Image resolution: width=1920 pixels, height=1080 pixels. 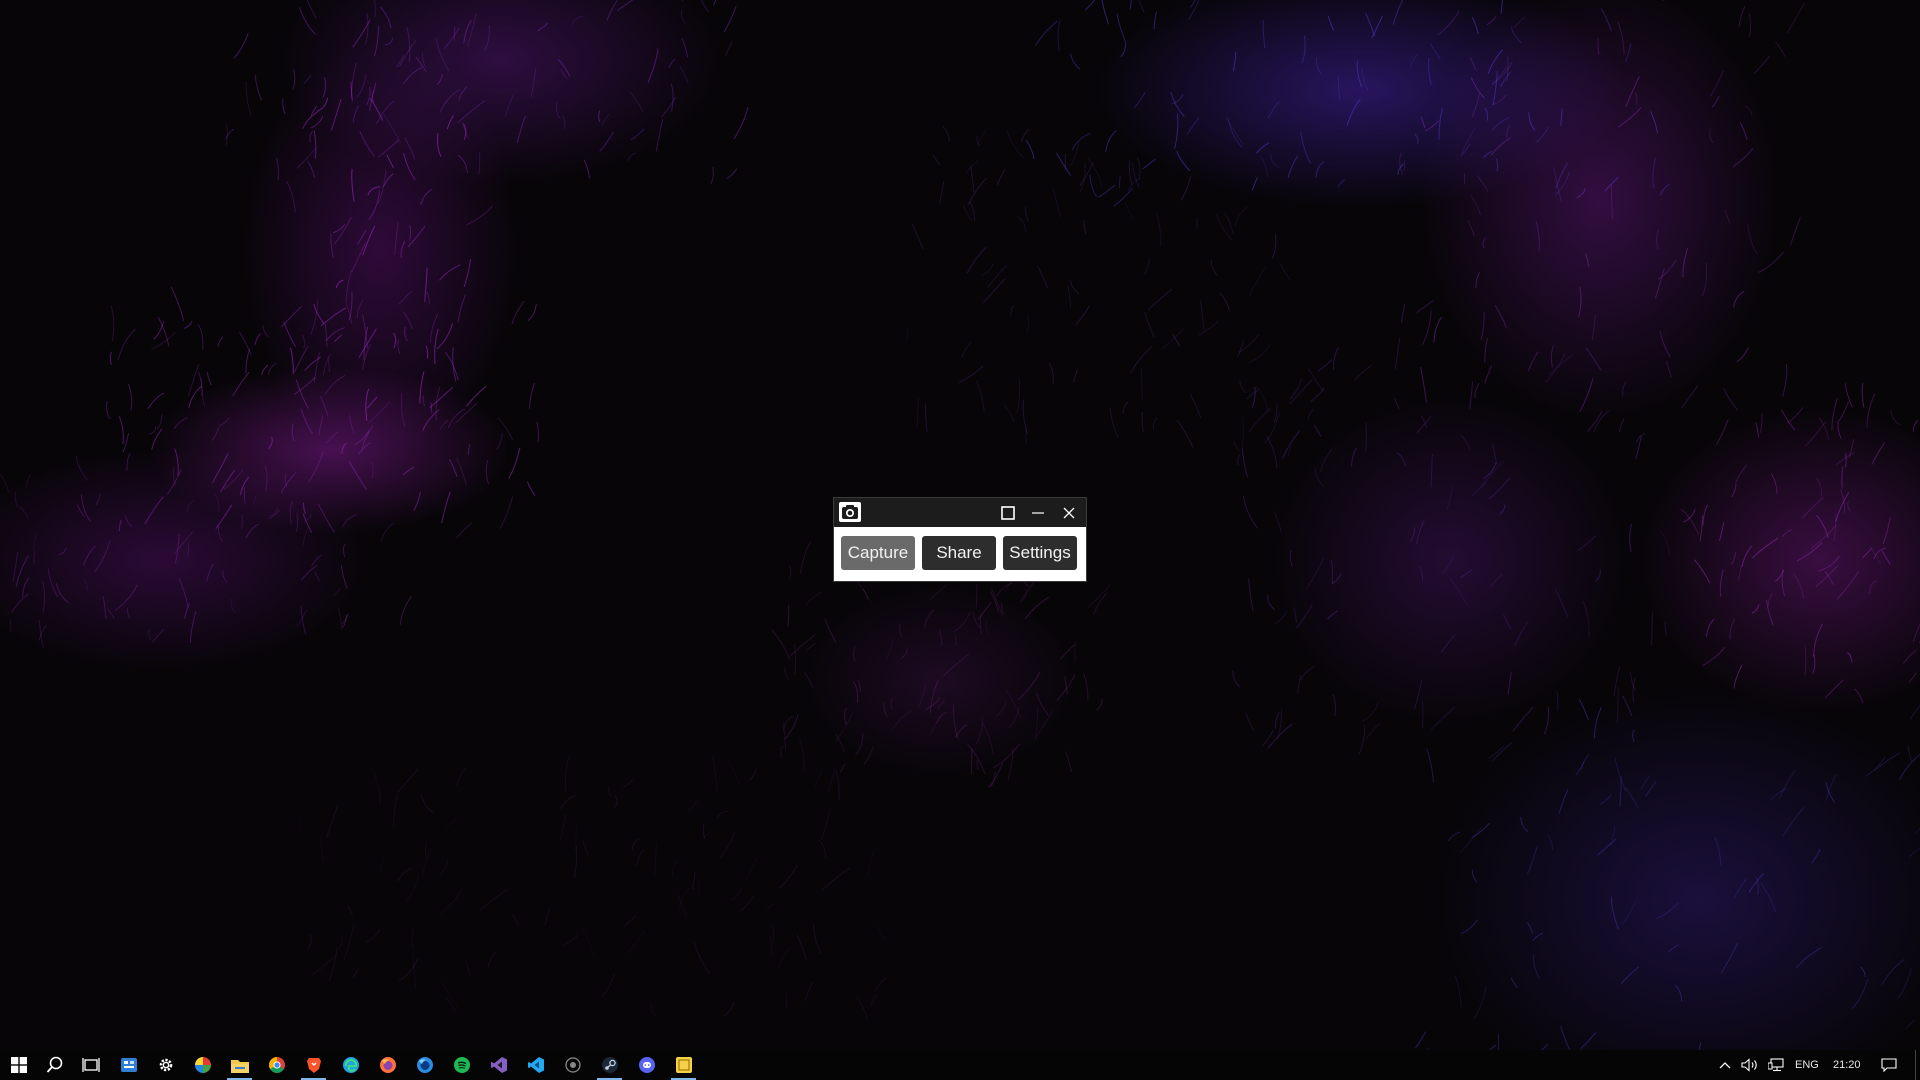 I want to click on close-button, so click(x=1069, y=512).